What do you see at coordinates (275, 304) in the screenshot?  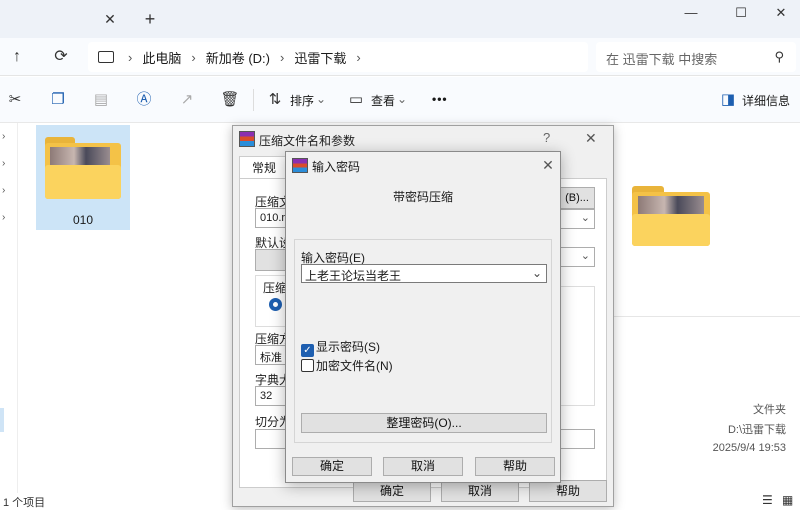 I see `rar-format-radio` at bounding box center [275, 304].